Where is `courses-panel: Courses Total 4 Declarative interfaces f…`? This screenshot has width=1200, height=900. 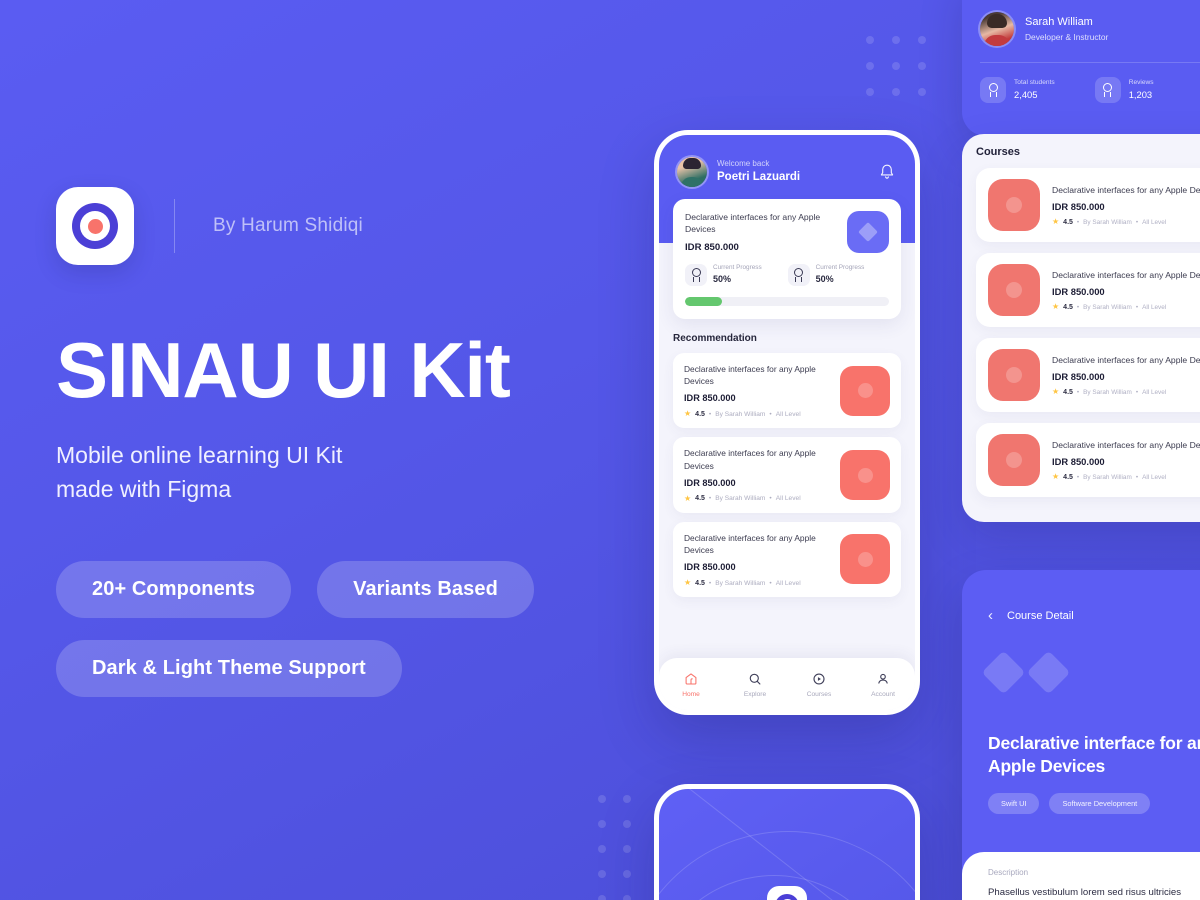
courses-panel: Courses Total 4 Declarative interfaces f… is located at coordinates (1081, 328).